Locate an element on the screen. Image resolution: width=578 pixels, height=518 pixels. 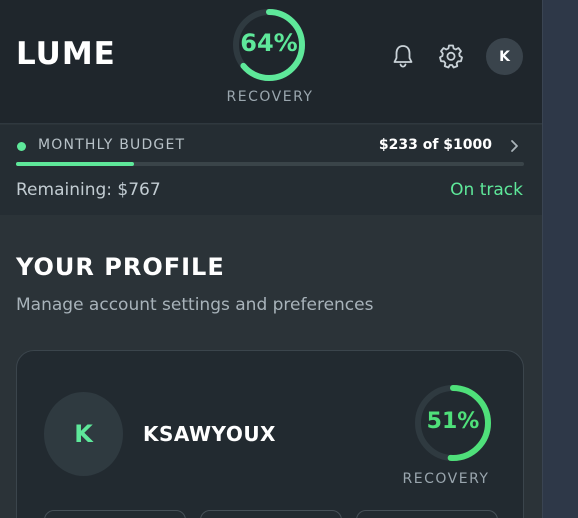
budget-progress-fill is located at coordinates (75, 164).